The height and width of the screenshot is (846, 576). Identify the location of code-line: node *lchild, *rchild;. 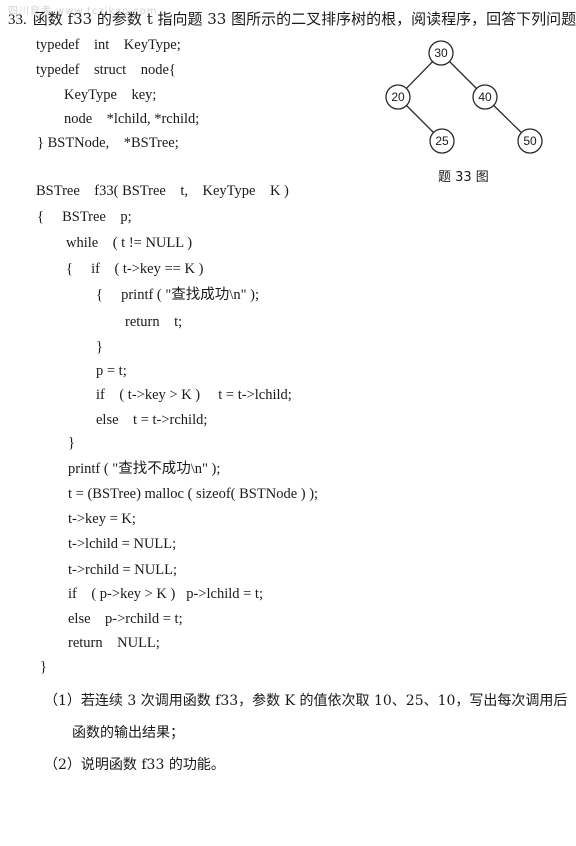
(132, 119).